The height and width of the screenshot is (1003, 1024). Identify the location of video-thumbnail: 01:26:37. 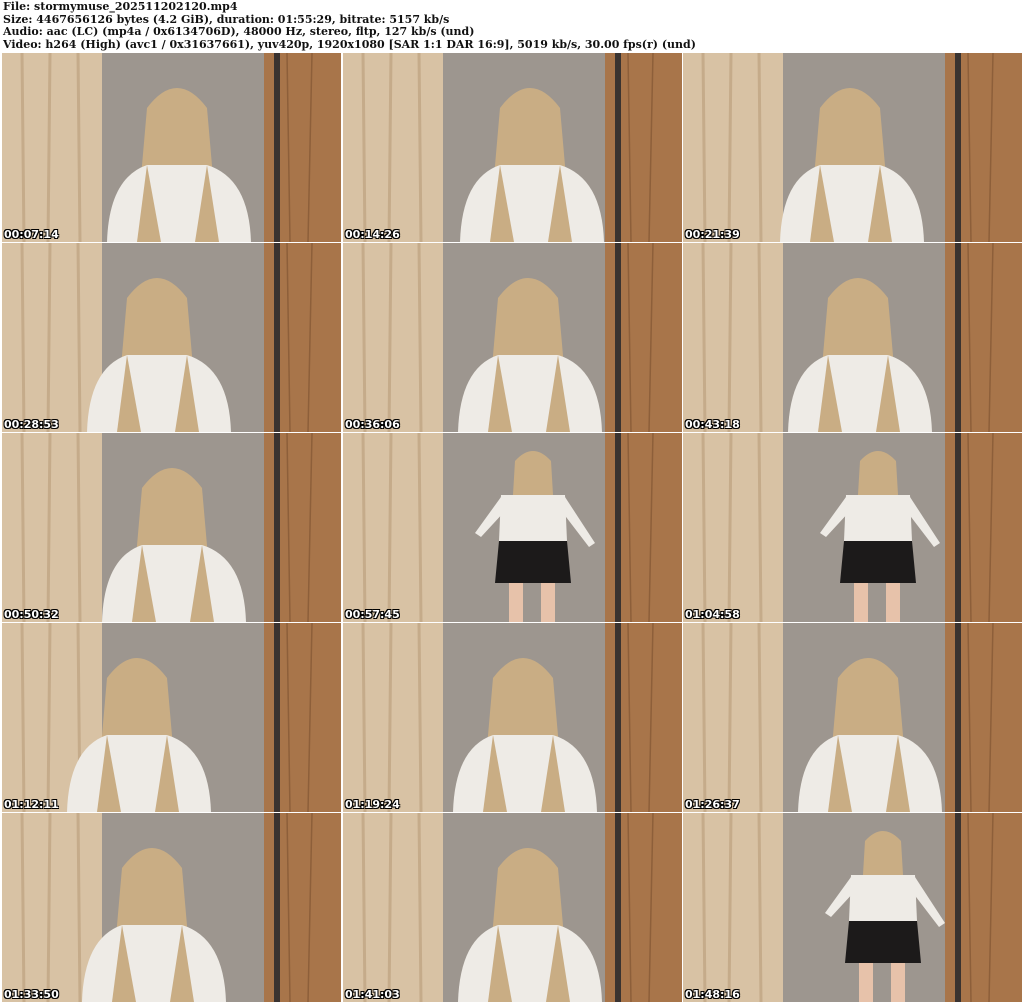
(852, 717).